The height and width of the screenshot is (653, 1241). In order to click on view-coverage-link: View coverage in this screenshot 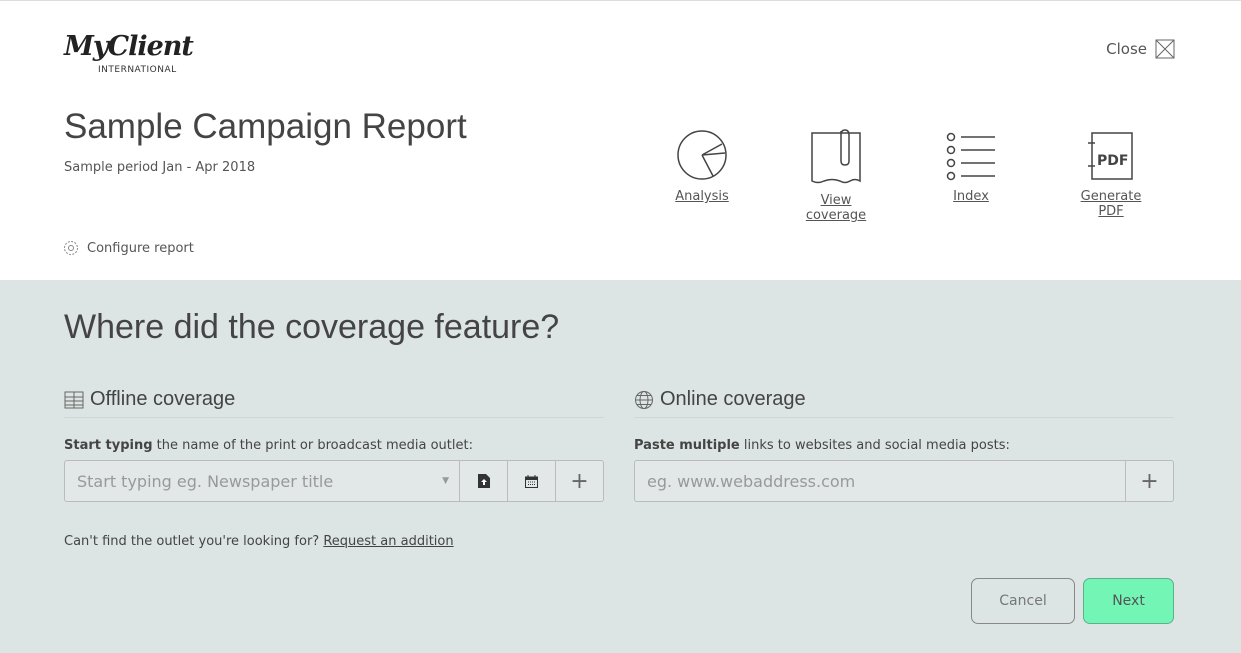, I will do `click(836, 176)`.